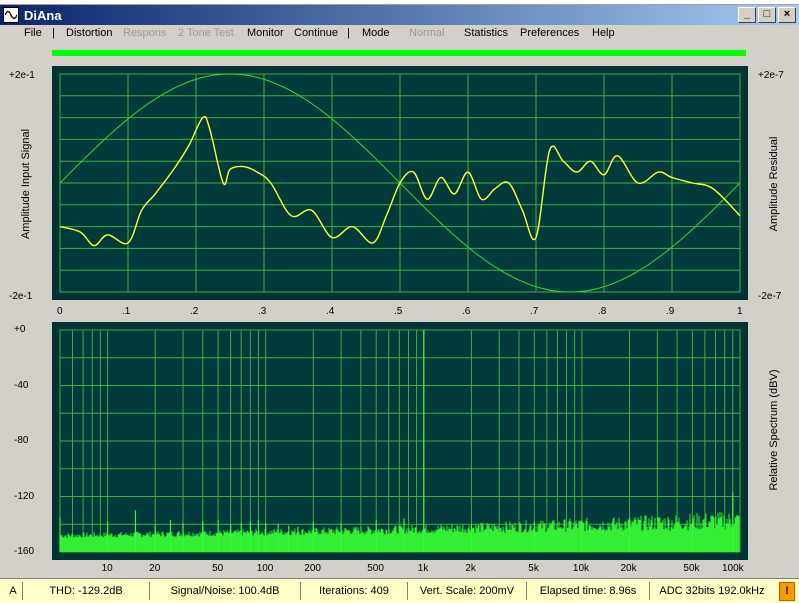 This screenshot has height=603, width=799. What do you see at coordinates (26, 184) in the screenshot?
I see `y-axis-label-left: Amplitude Input Signal` at bounding box center [26, 184].